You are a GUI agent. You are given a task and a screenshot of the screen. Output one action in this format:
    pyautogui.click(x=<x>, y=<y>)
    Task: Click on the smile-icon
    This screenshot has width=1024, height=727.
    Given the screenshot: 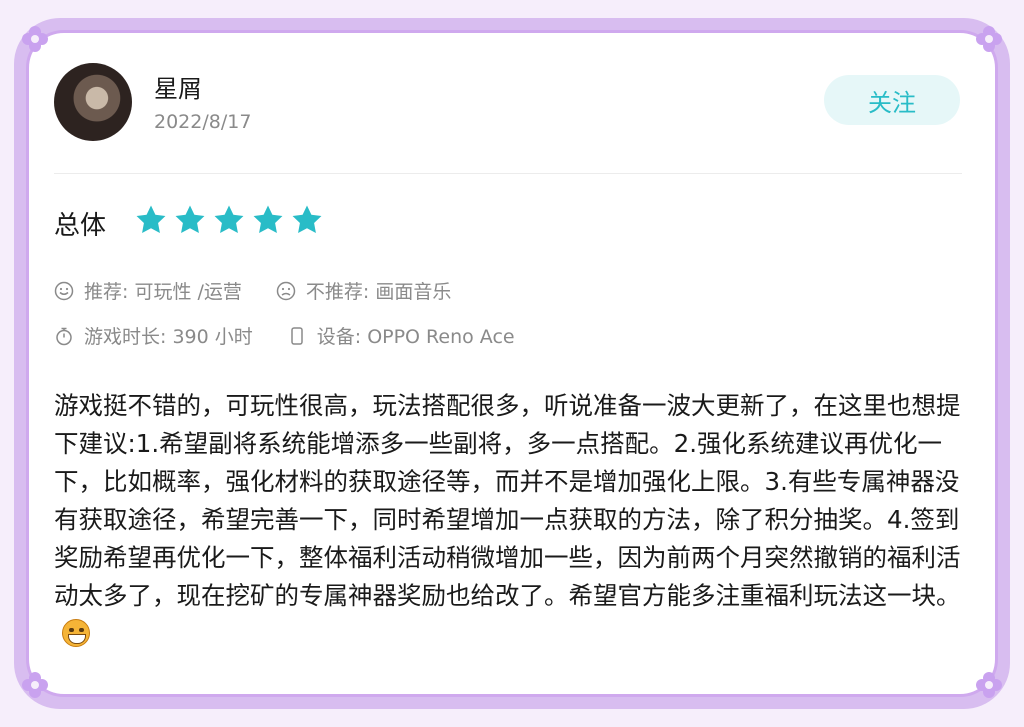 What is the action you would take?
    pyautogui.click(x=64, y=290)
    